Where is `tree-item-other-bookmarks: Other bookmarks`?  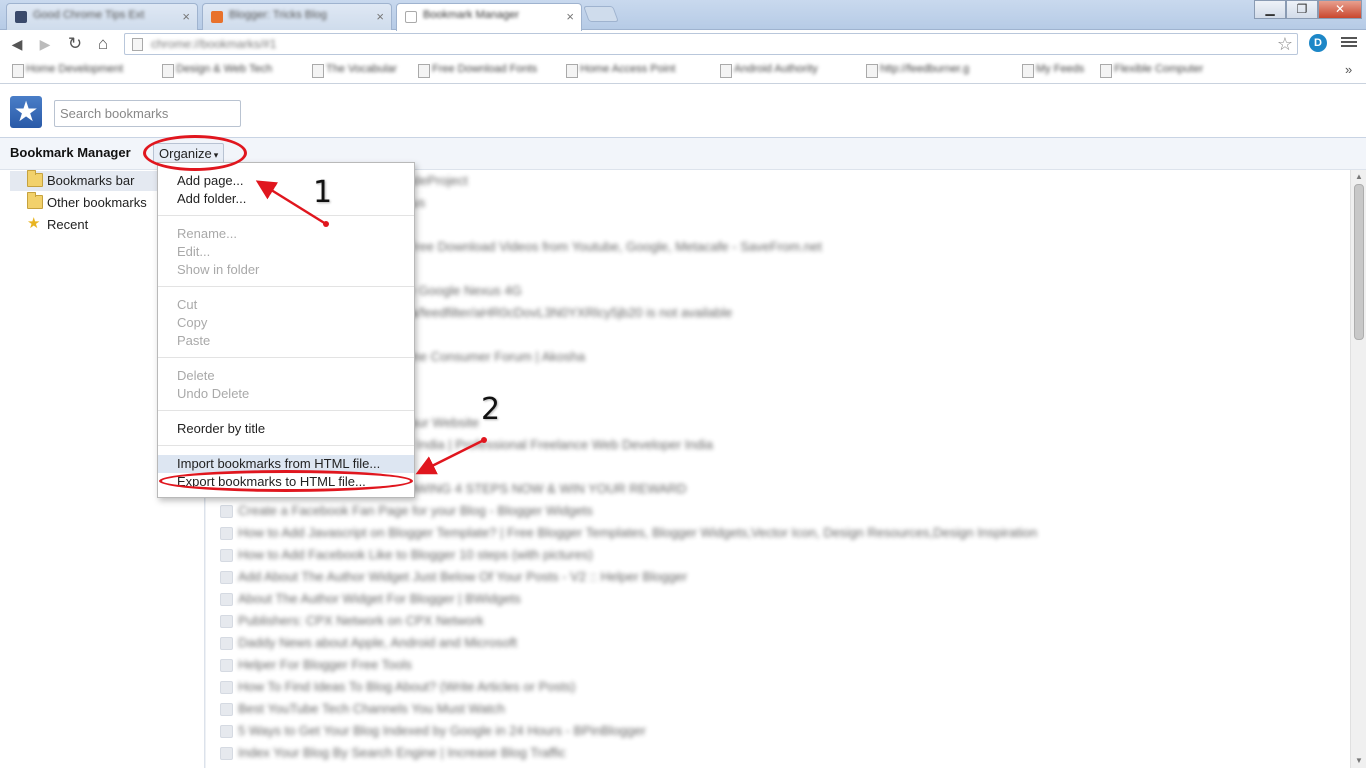
tree-item-other-bookmarks: Other bookmarks is located at coordinates (78, 202).